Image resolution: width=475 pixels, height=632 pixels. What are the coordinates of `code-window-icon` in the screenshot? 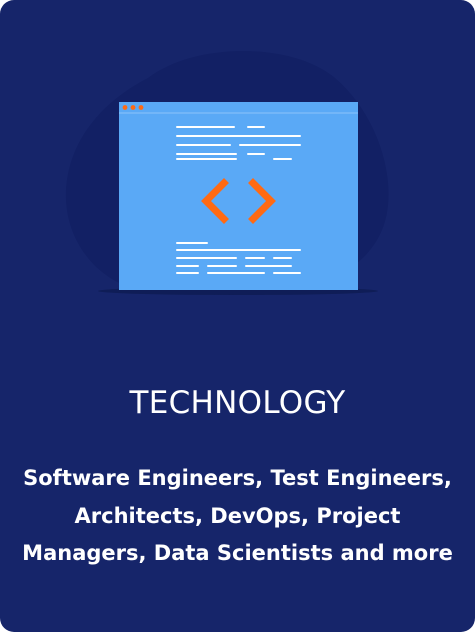 It's located at (238, 196).